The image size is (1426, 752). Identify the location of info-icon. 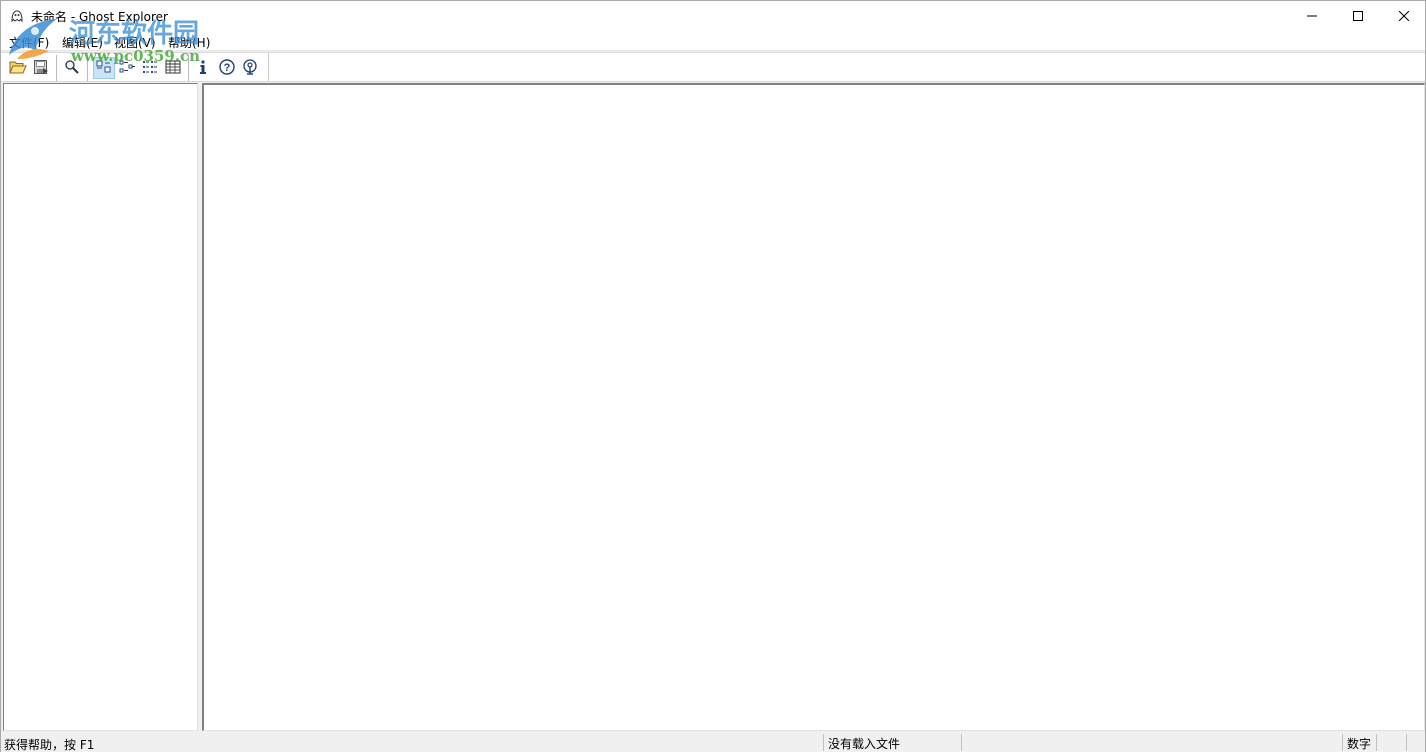
(203, 68).